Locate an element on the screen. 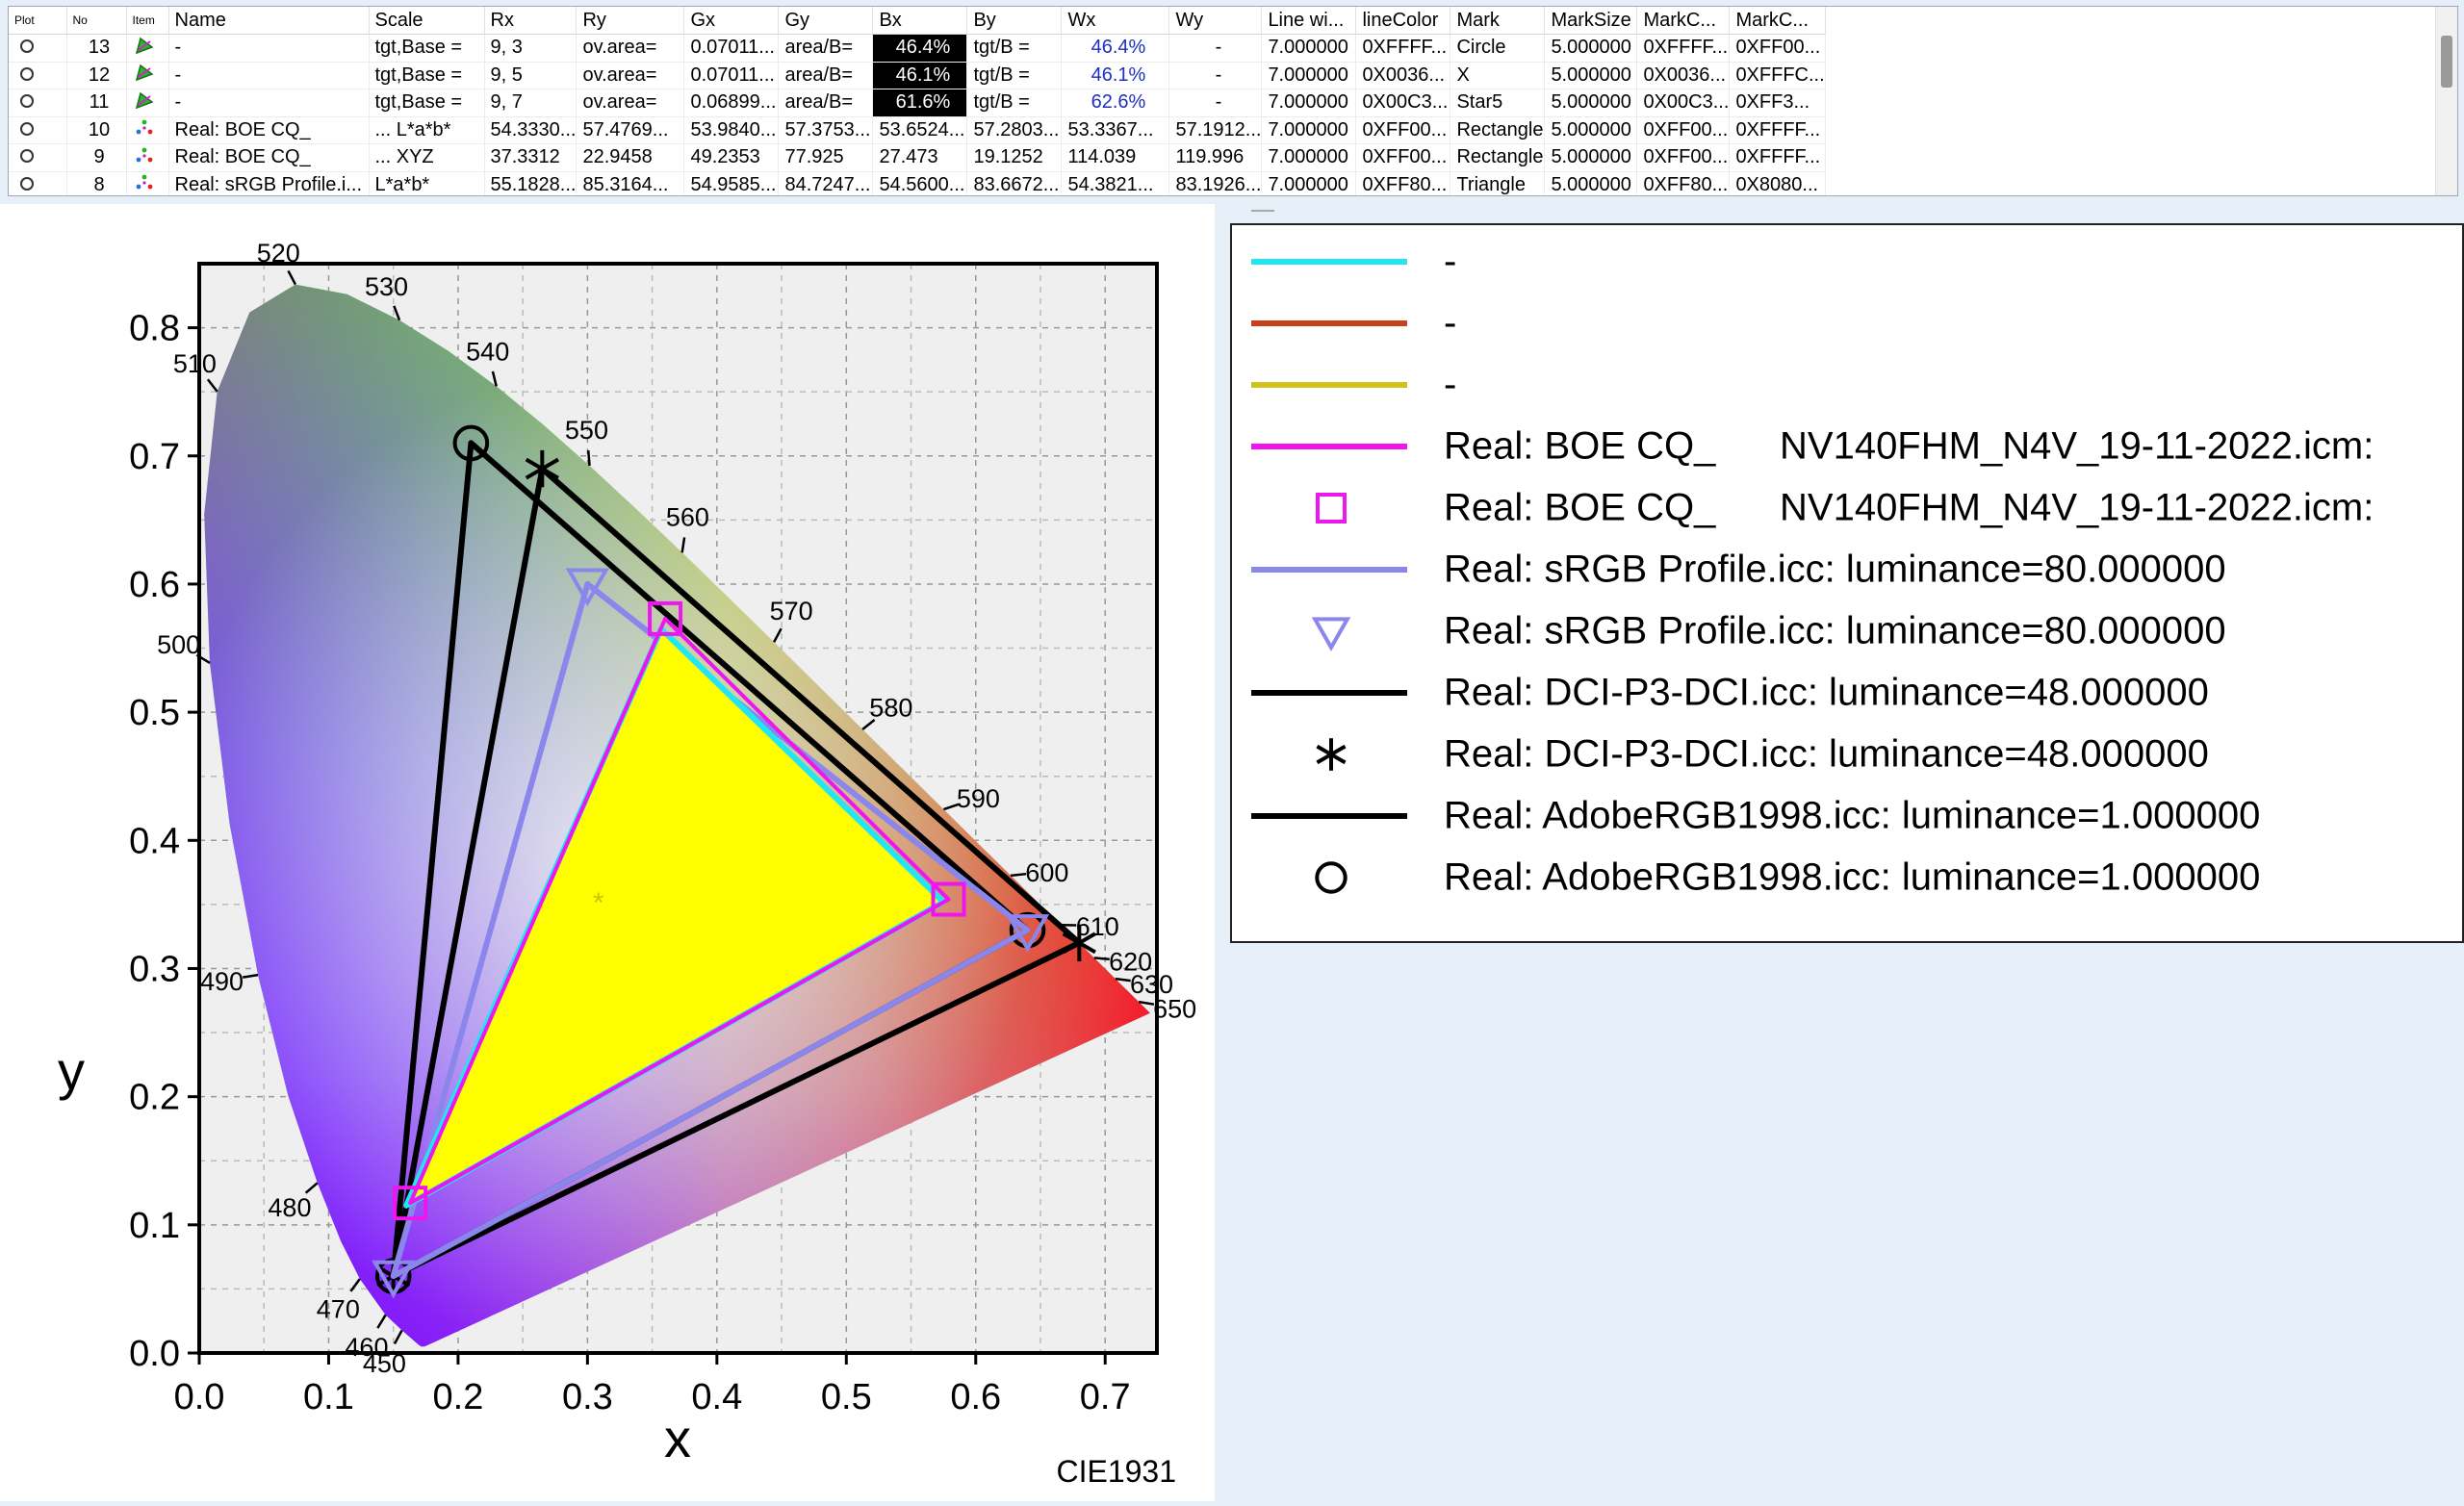 Image resolution: width=2464 pixels, height=1506 pixels. cell-rx: 9, 7 is located at coordinates (530, 103).